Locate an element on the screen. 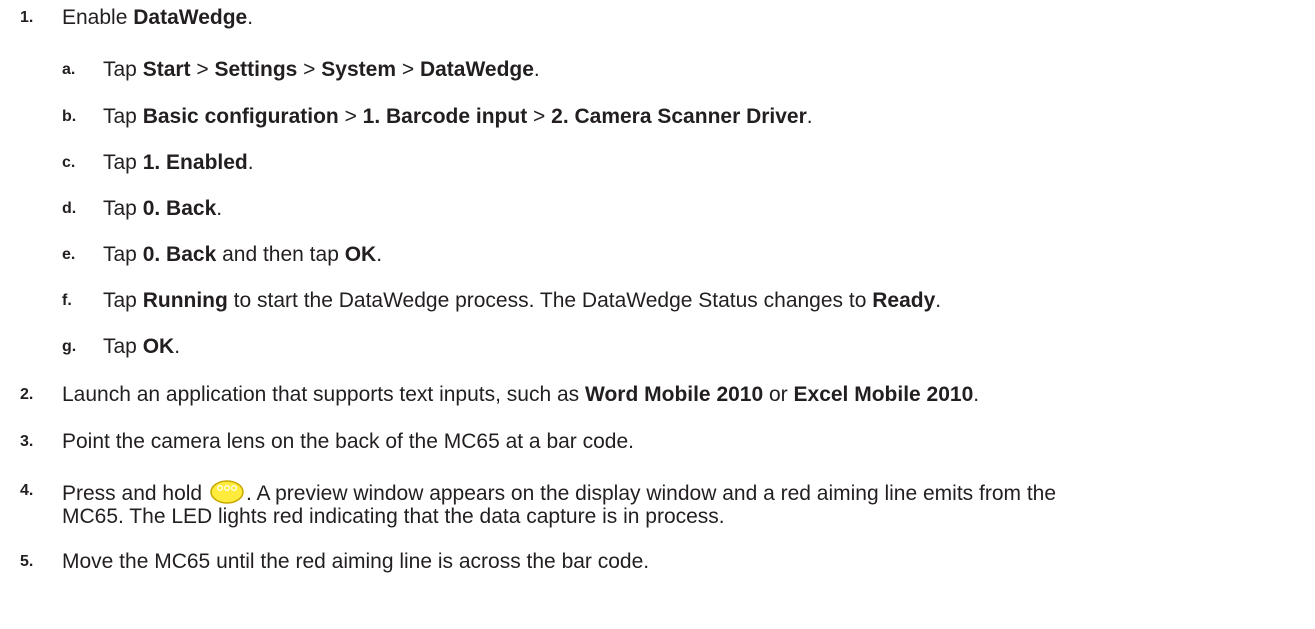 The height and width of the screenshot is (629, 1315). substep-a-number: a. is located at coordinates (69, 69).